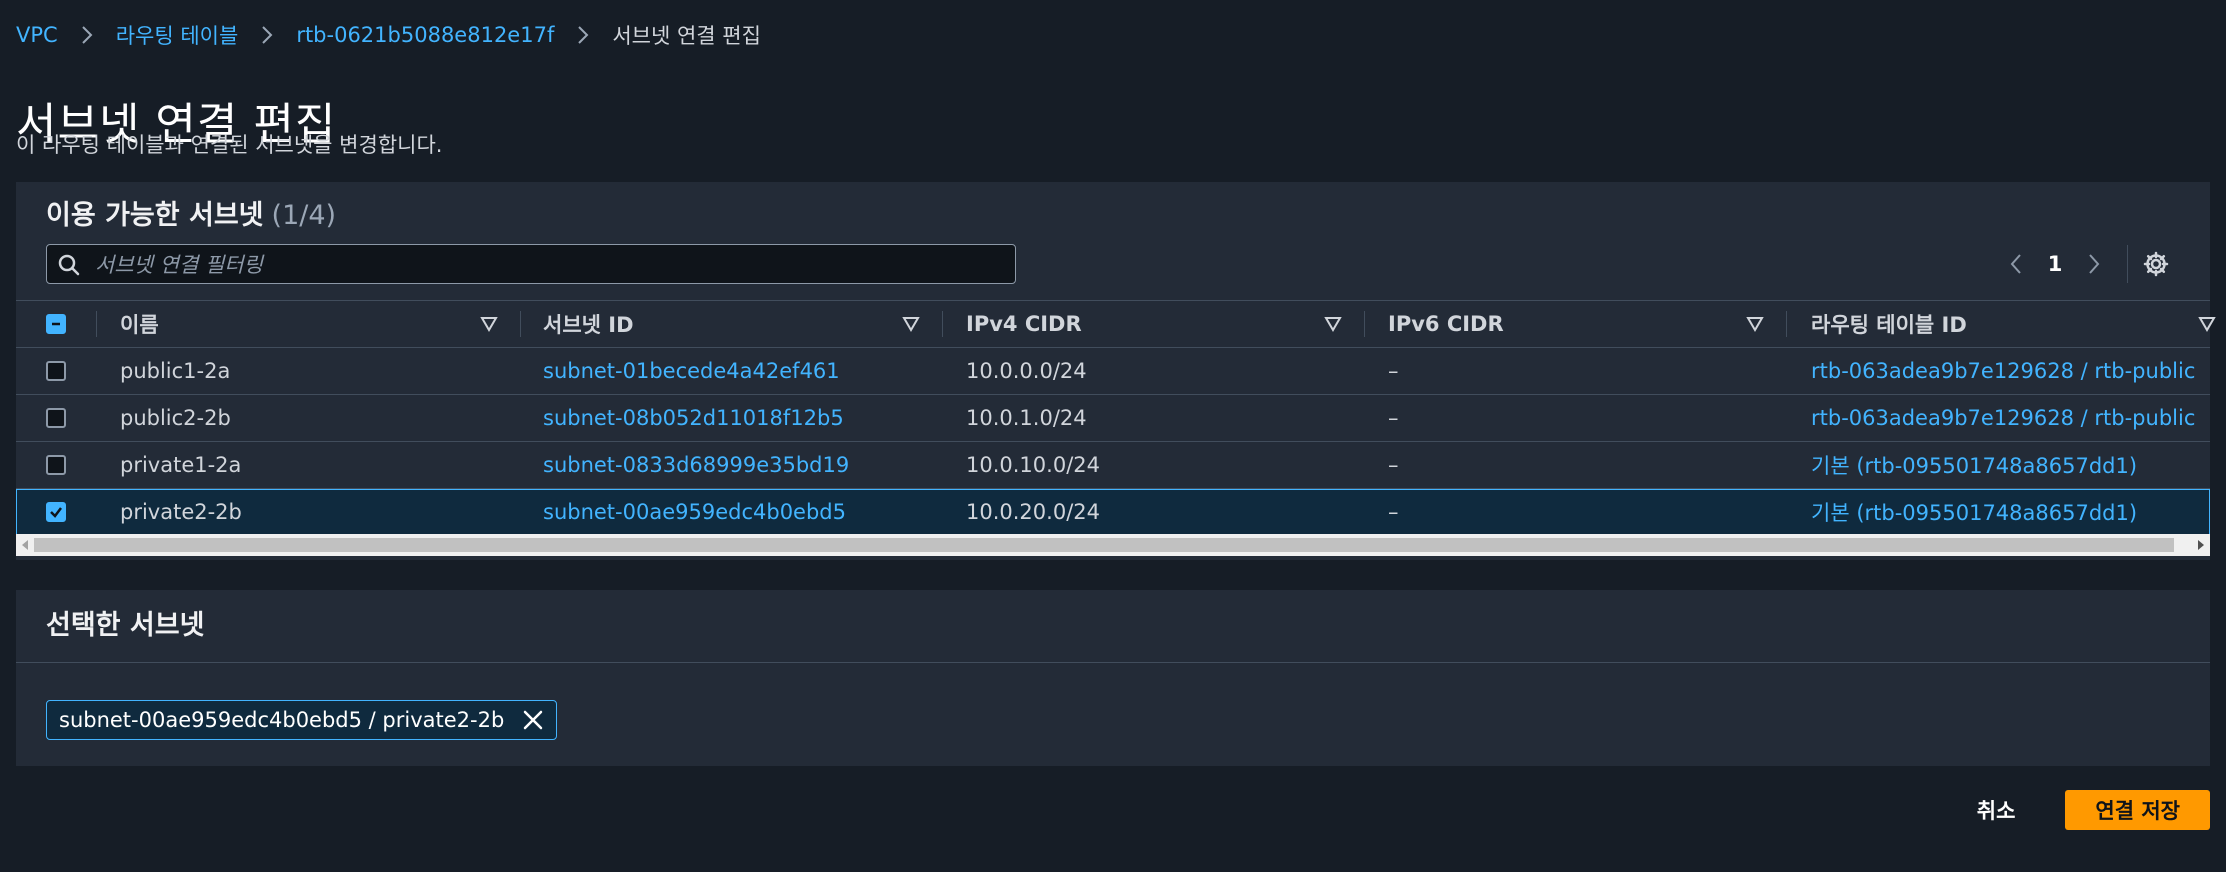  What do you see at coordinates (588, 324) in the screenshot?
I see `column-header-subnet-id: 서브넷 ID` at bounding box center [588, 324].